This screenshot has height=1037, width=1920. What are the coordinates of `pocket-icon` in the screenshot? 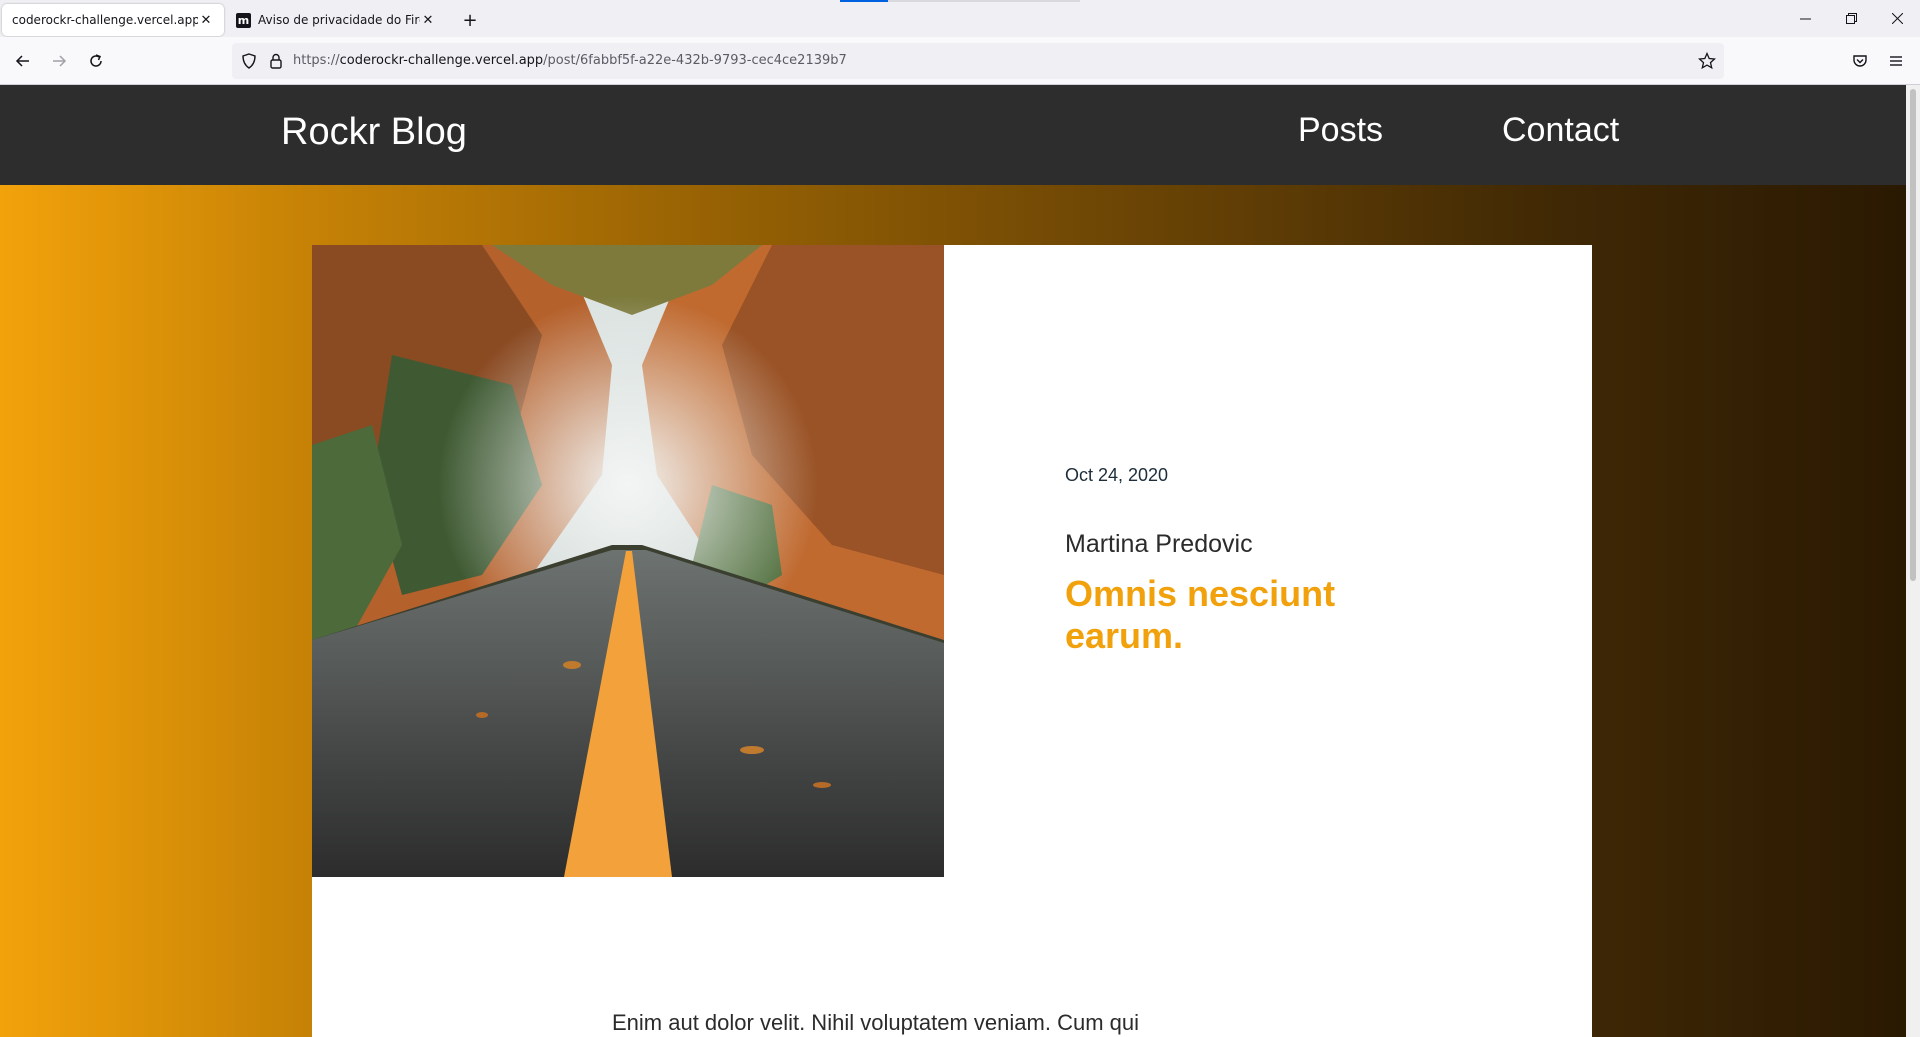 It's located at (1860, 61).